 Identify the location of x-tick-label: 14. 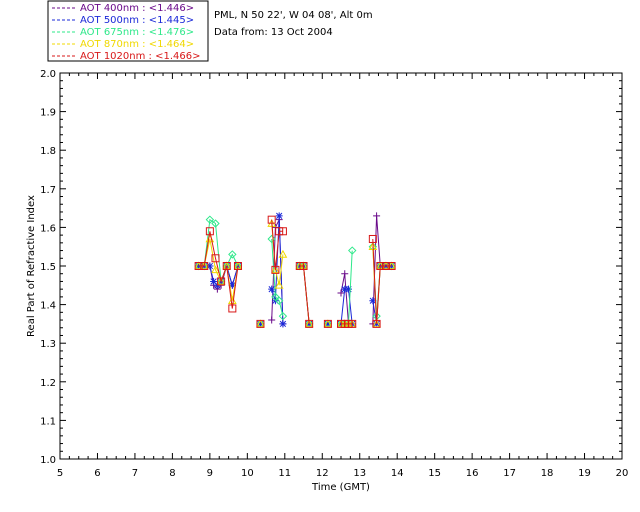
(397, 473).